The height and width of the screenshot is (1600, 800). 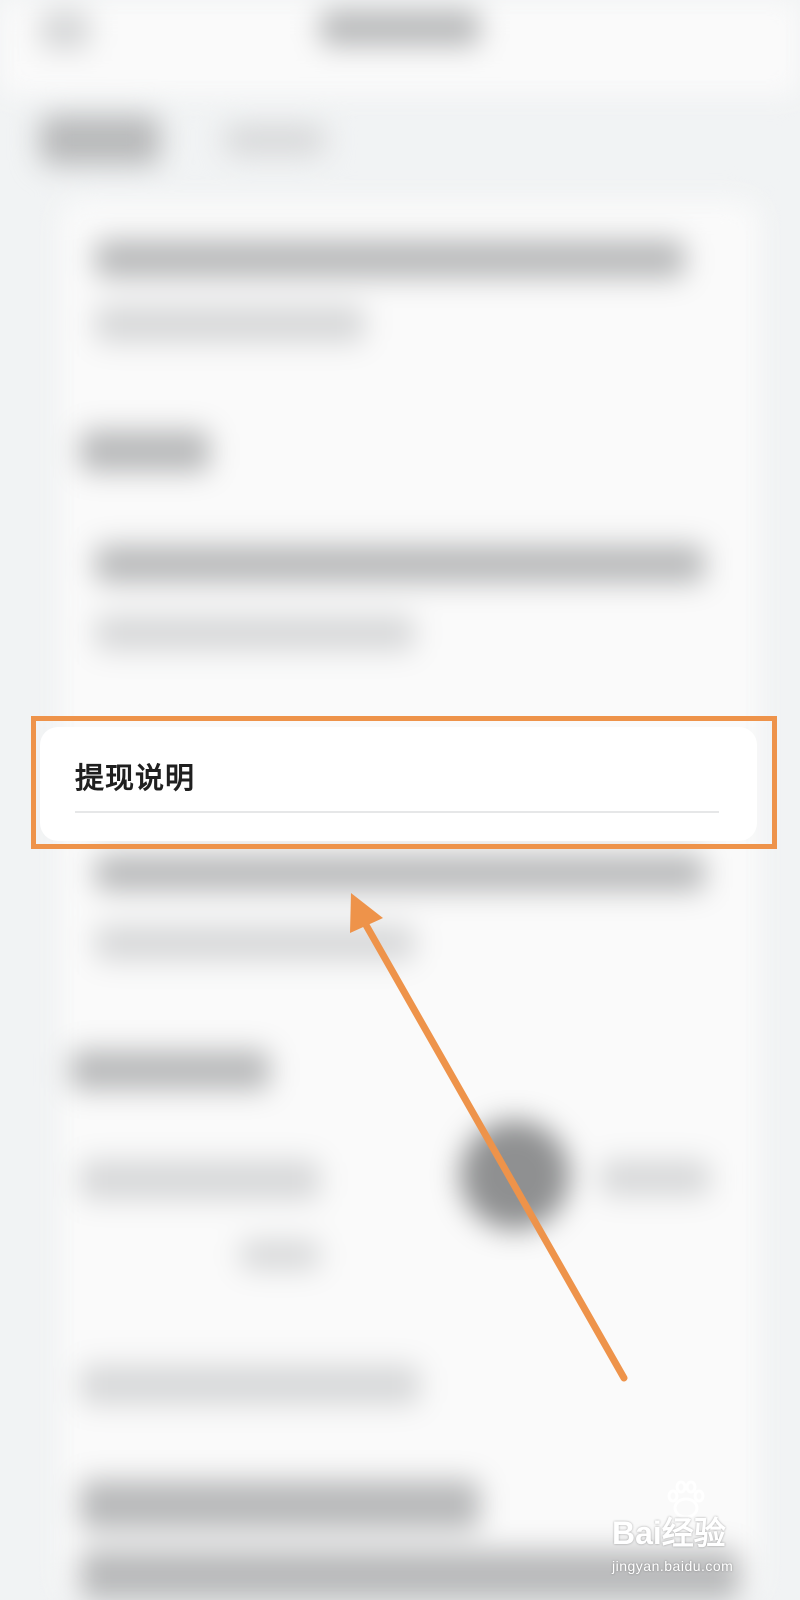 I want to click on watermark-url: jingyan.baidu.com, so click(x=673, y=1566).